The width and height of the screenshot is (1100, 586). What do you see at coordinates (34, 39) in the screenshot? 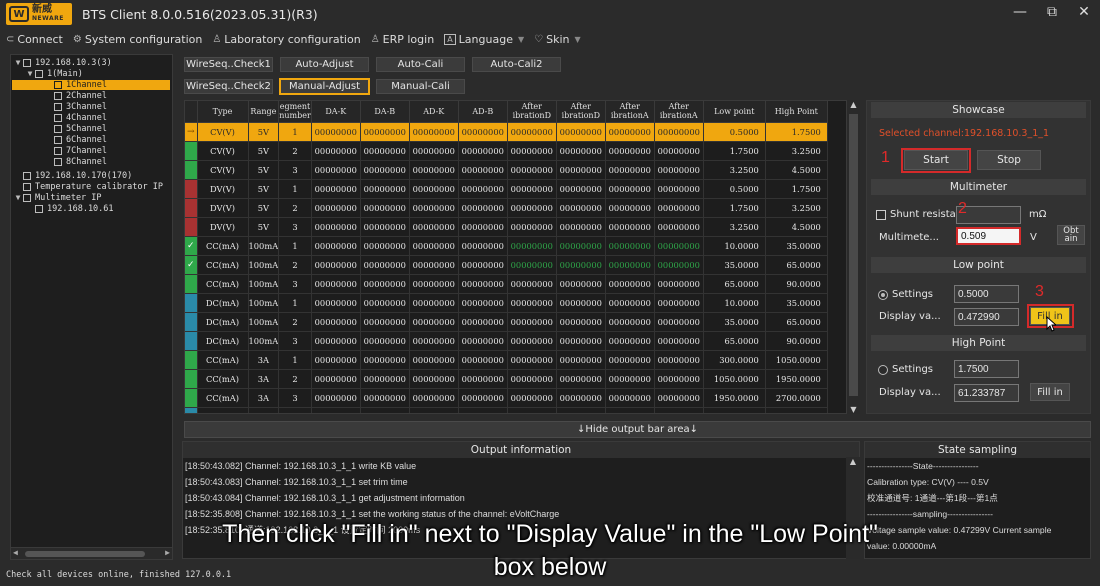
I see `menu-connect: ⊂ Connect` at bounding box center [34, 39].